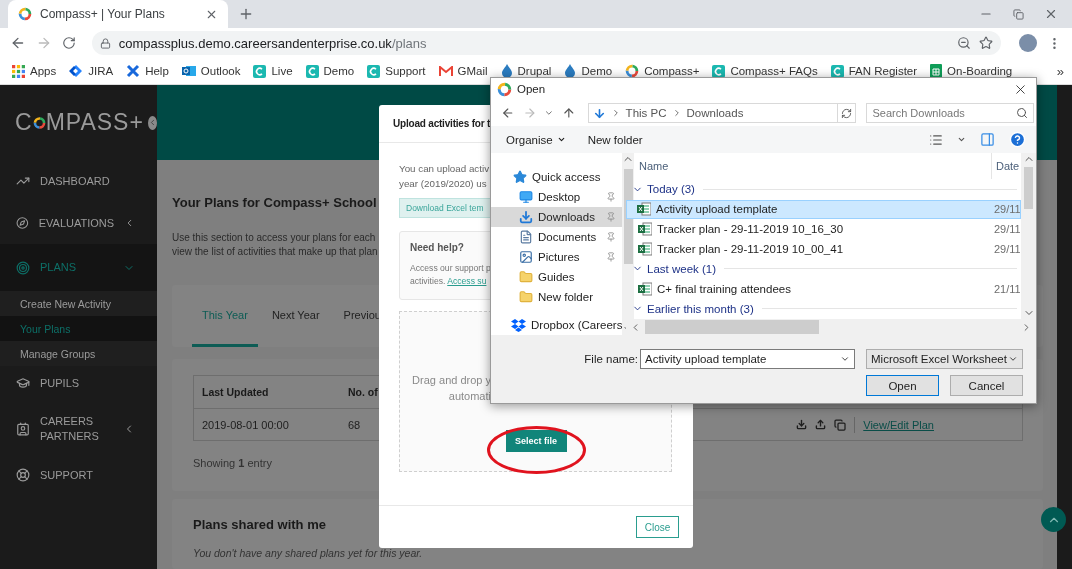 The width and height of the screenshot is (1072, 569). What do you see at coordinates (747, 359) in the screenshot?
I see `file-name-field: Activity upload template` at bounding box center [747, 359].